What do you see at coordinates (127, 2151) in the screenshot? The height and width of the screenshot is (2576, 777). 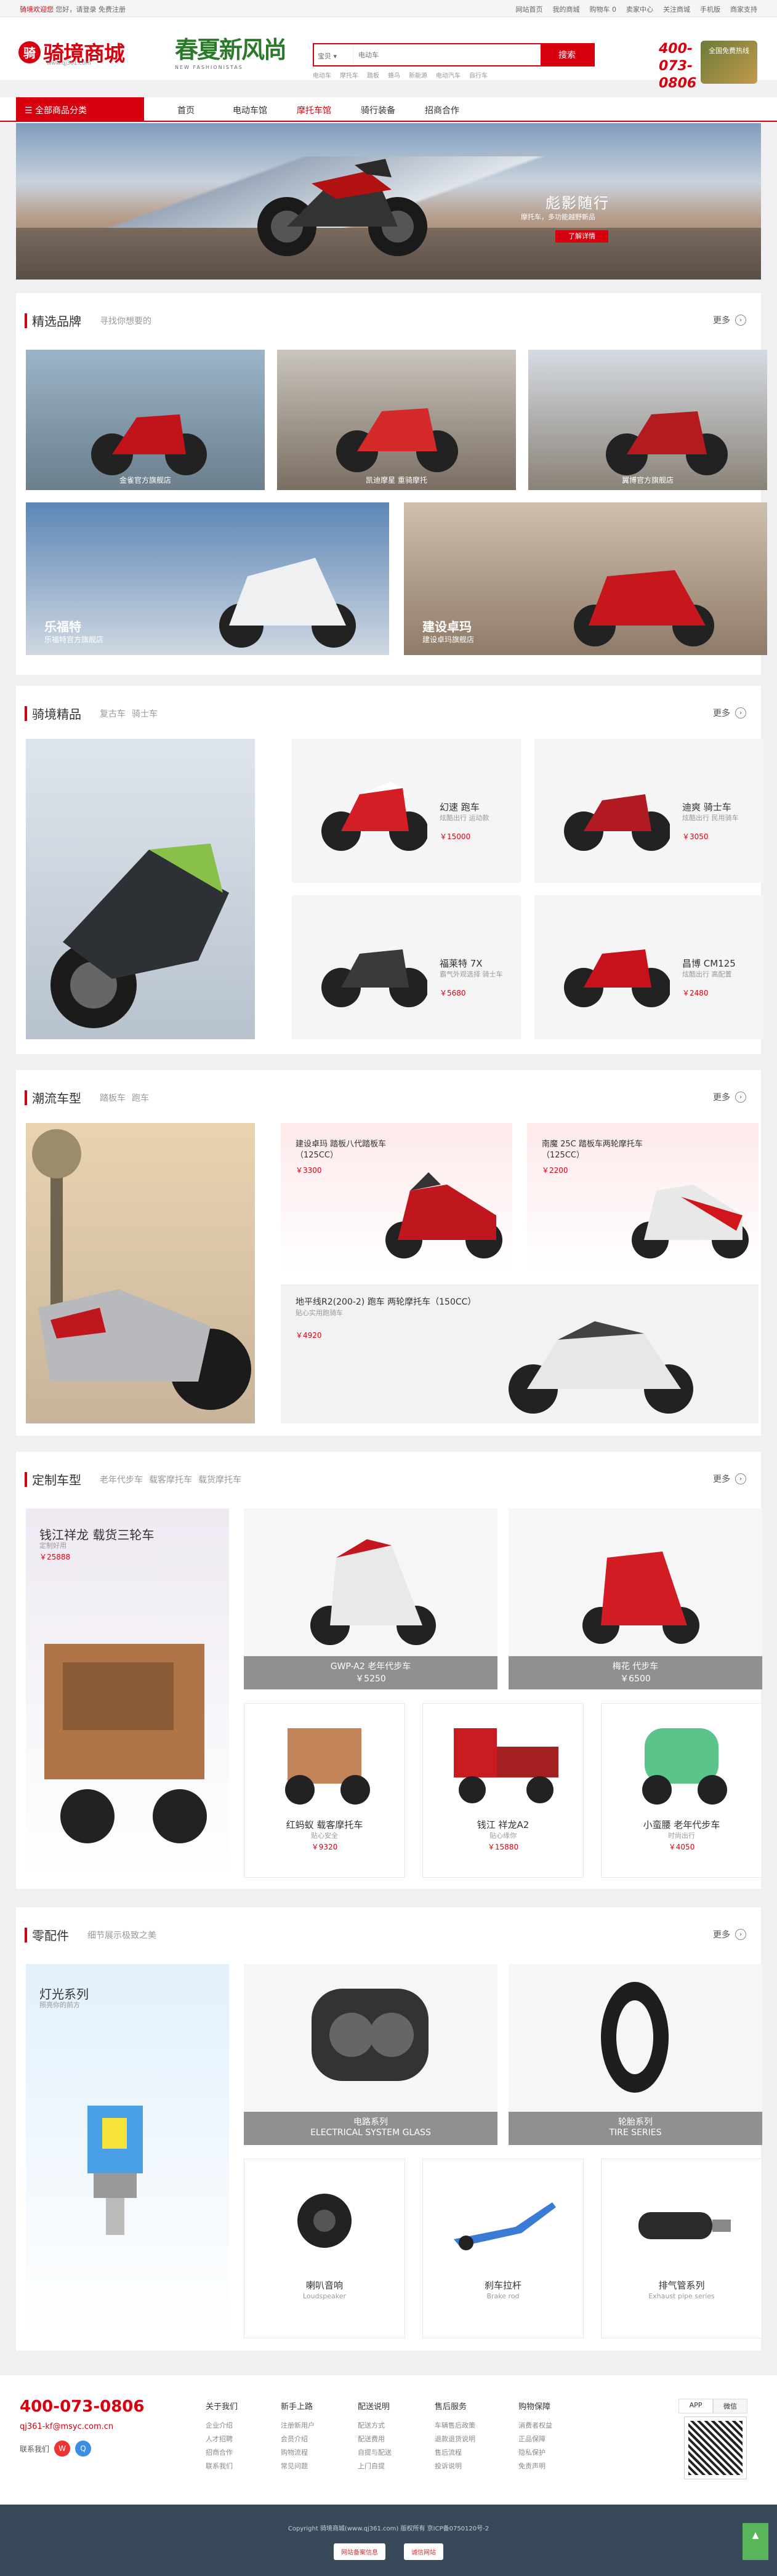 I see `parts-feature-card: 灯光系列 照亮你的前方` at bounding box center [127, 2151].